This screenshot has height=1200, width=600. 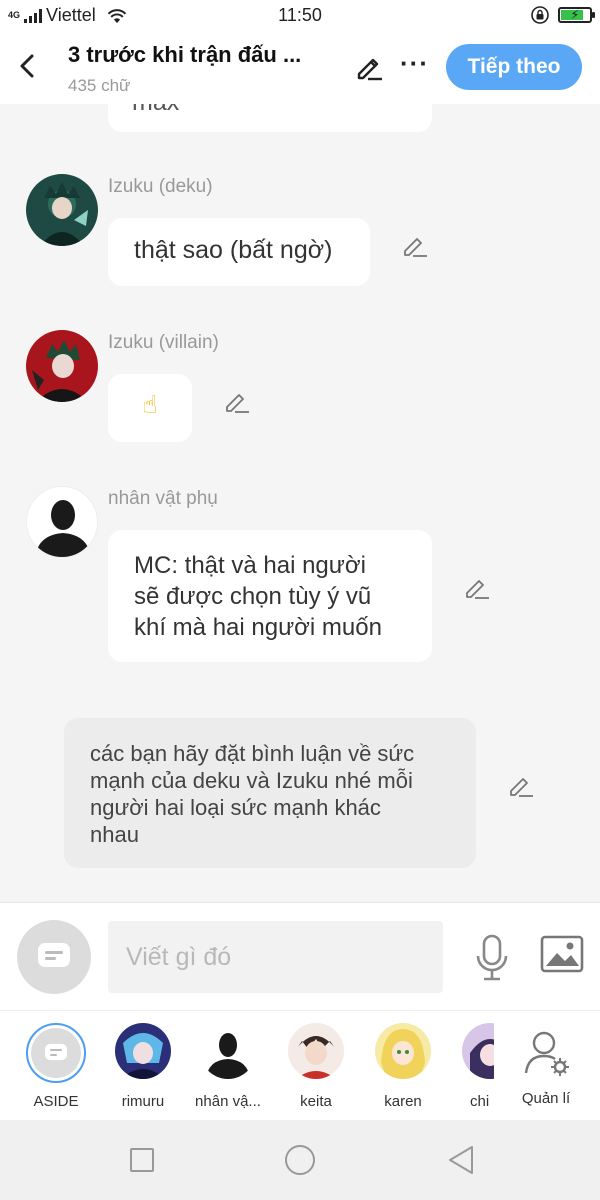 I want to click on character-keita: keita, so click(x=316, y=1066).